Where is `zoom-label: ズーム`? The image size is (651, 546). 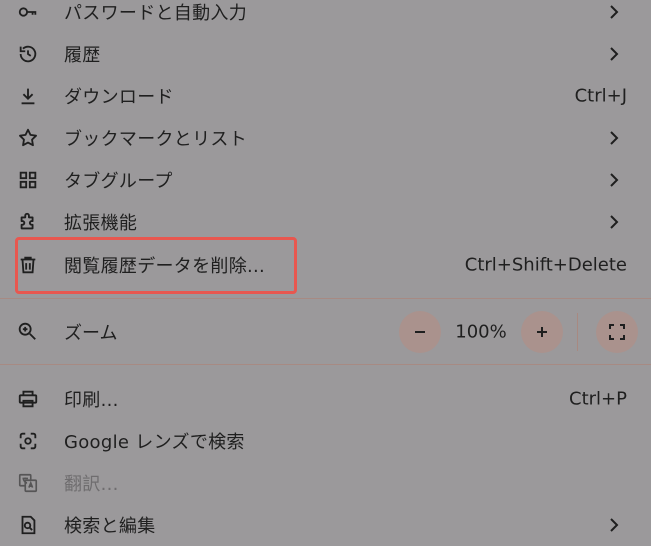 zoom-label: ズーム is located at coordinates (91, 333).